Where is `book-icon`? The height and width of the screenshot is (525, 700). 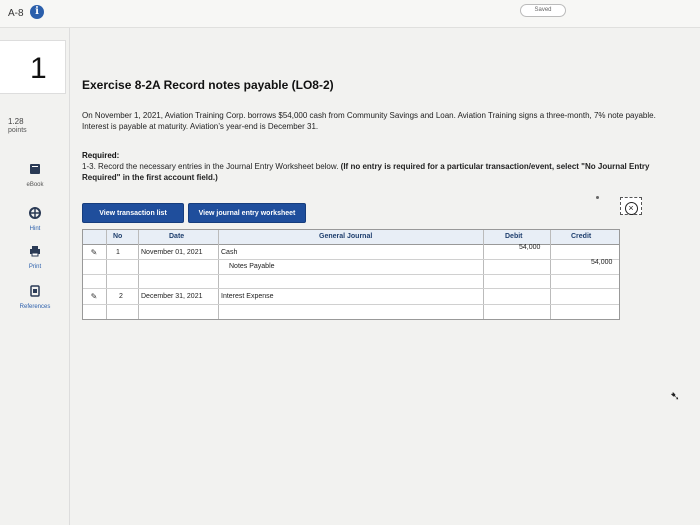
book-icon is located at coordinates (35, 169).